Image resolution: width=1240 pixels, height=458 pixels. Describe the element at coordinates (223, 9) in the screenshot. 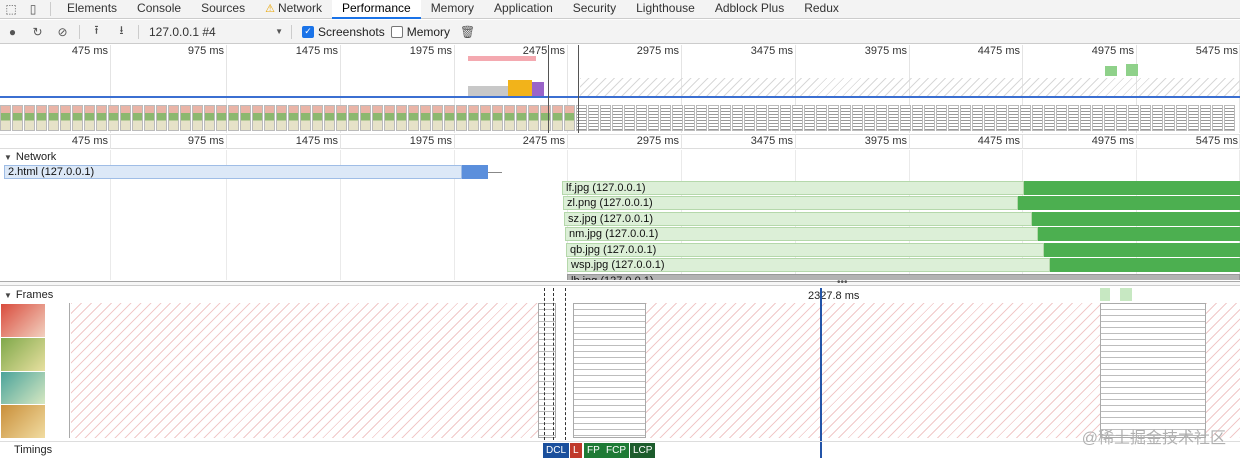

I see `tab-sources: Sources` at that location.